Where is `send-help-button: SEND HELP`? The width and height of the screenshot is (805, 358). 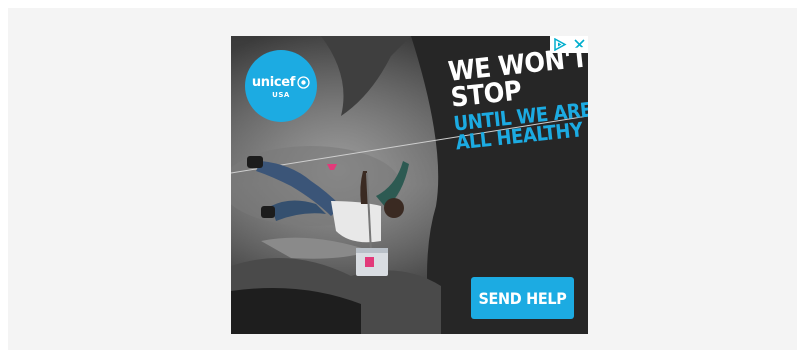 send-help-button: SEND HELP is located at coordinates (522, 298).